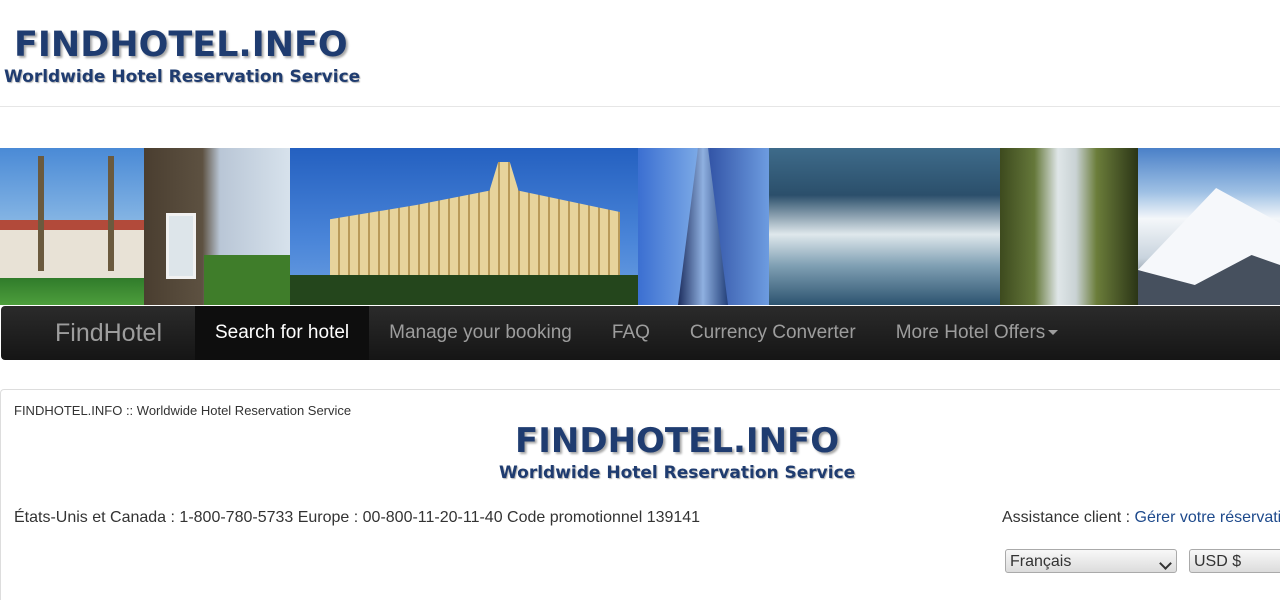 This screenshot has height=600, width=1280. I want to click on currency-select: USD $, so click(1234, 561).